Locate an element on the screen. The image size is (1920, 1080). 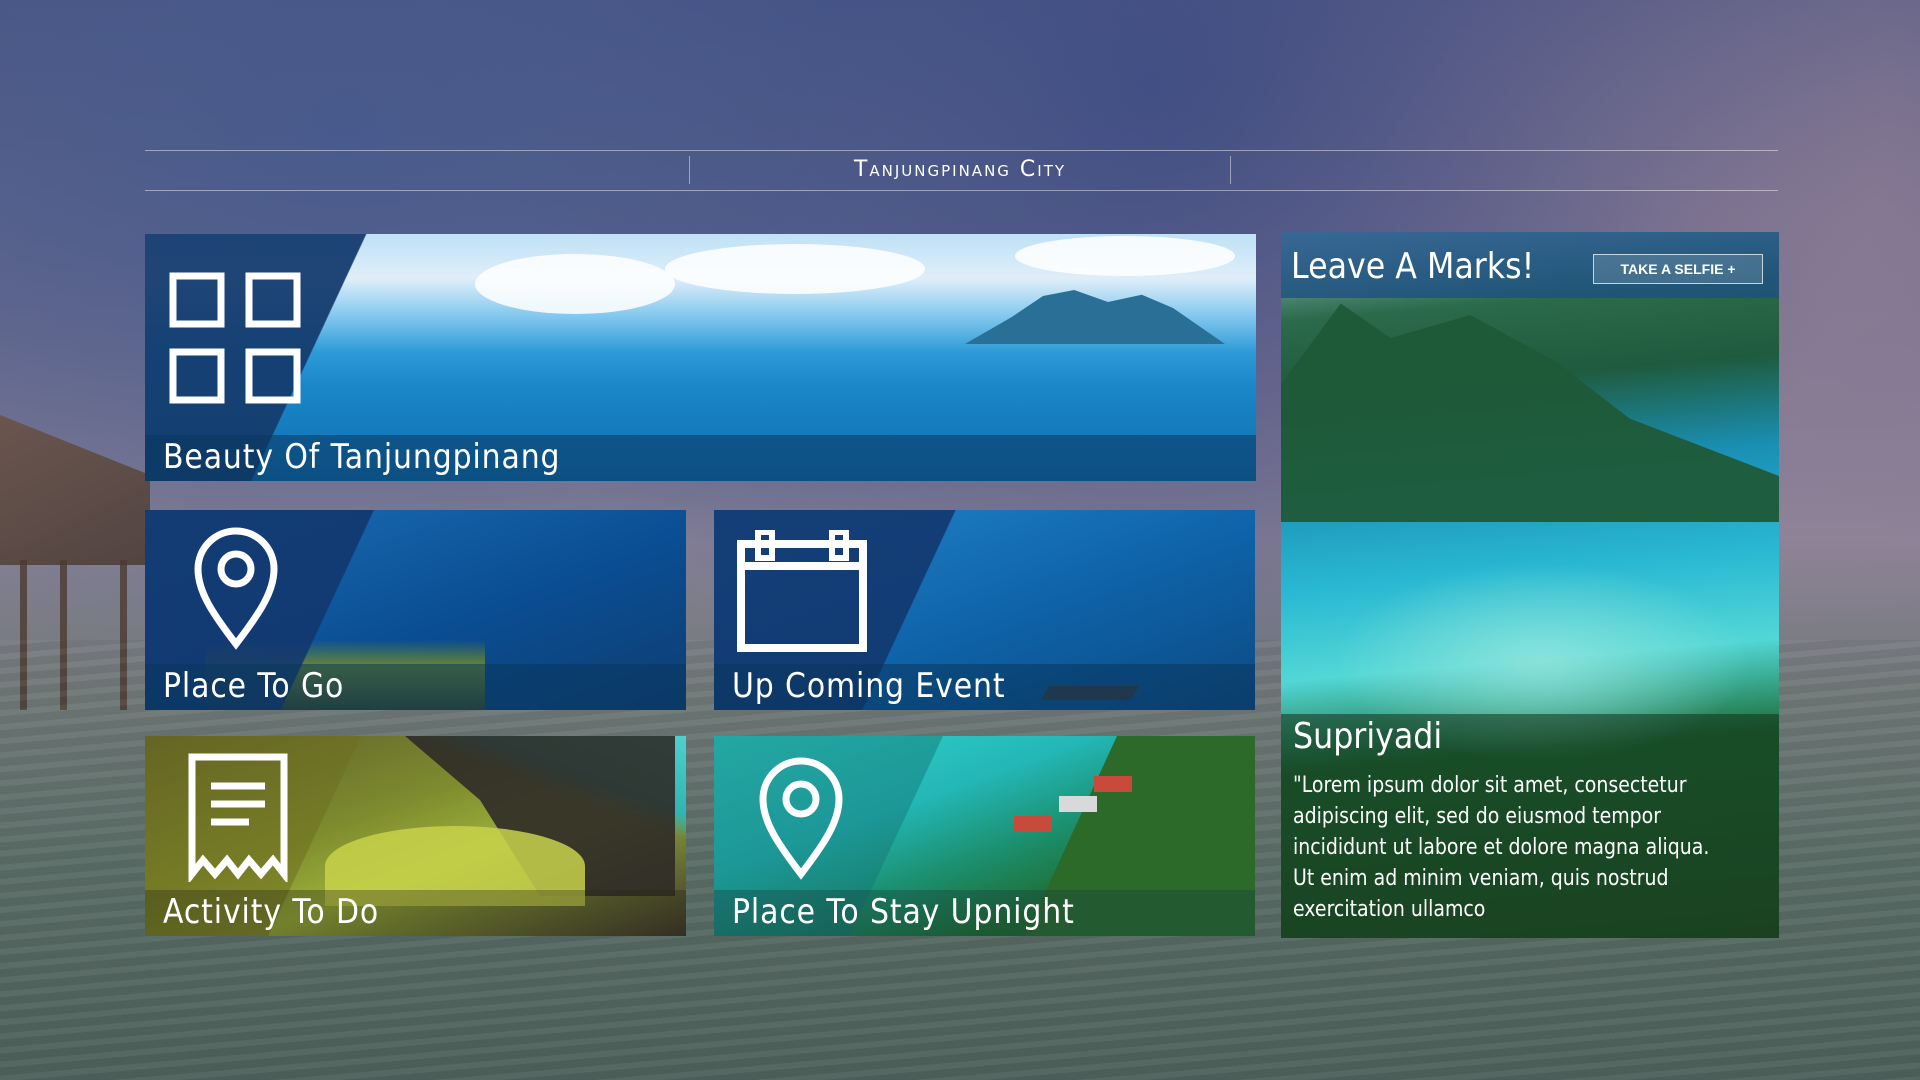
tile-label: Place To Go is located at coordinates (254, 686).